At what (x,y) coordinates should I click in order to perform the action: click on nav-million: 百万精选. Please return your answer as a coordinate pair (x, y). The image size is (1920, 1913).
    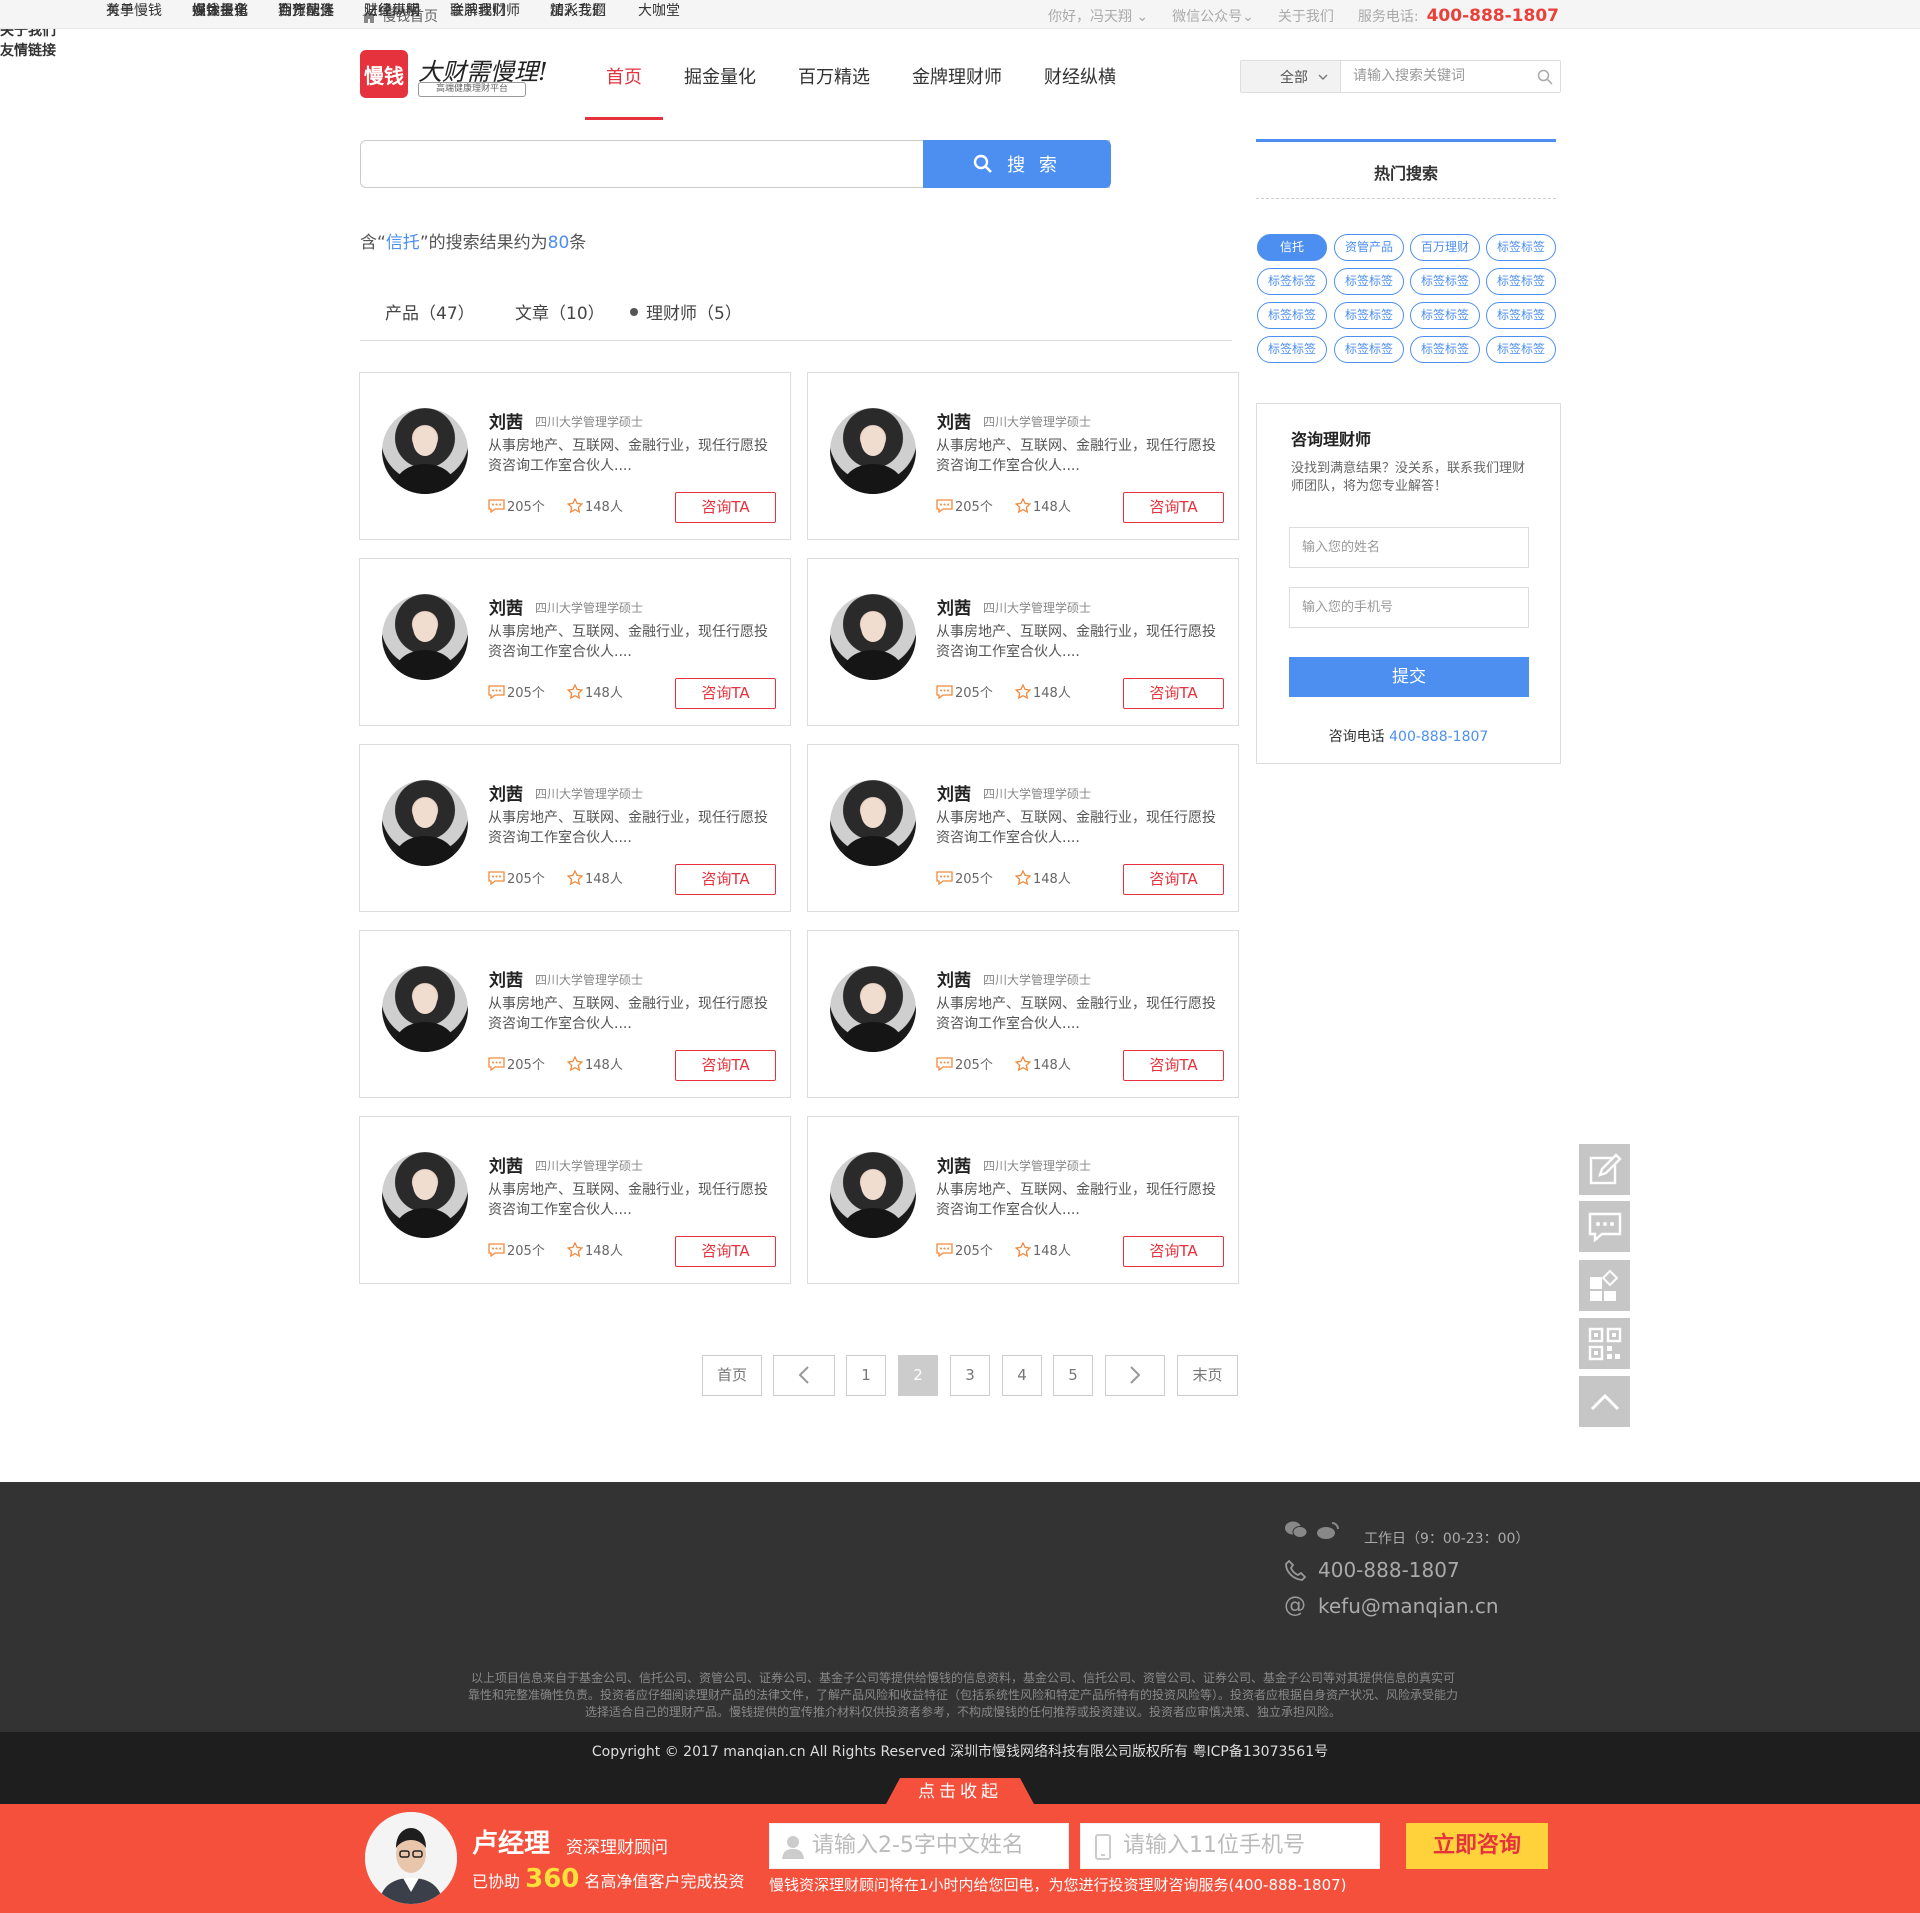
    Looking at the image, I should click on (834, 60).